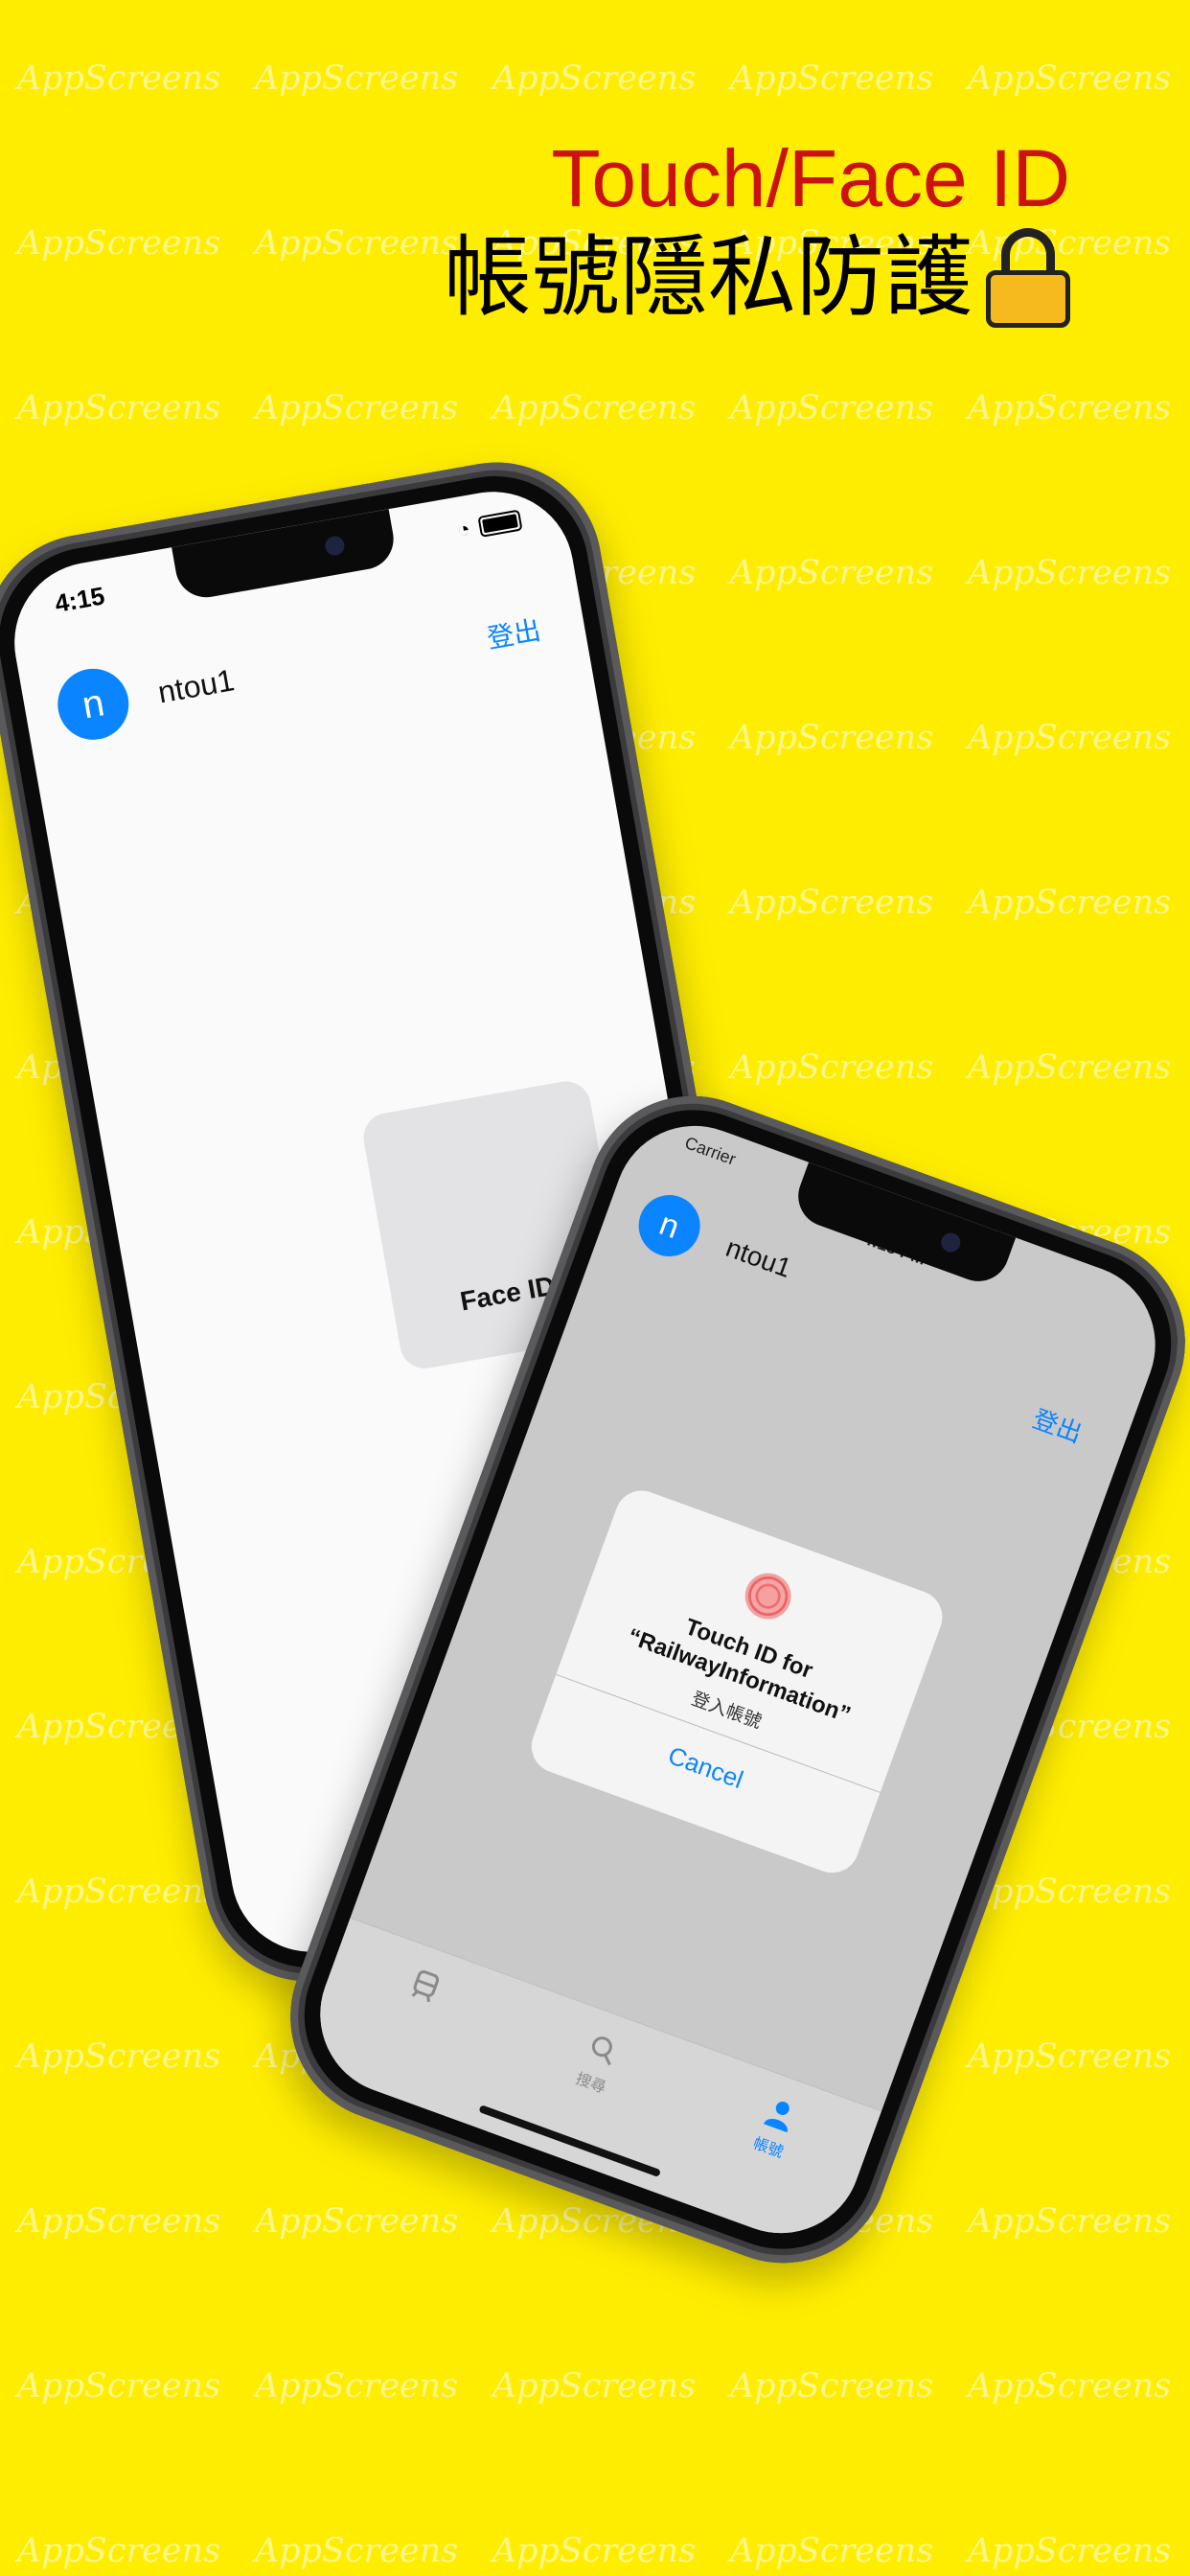 Image resolution: width=1190 pixels, height=2576 pixels. What do you see at coordinates (500, 523) in the screenshot?
I see `battery-icon` at bounding box center [500, 523].